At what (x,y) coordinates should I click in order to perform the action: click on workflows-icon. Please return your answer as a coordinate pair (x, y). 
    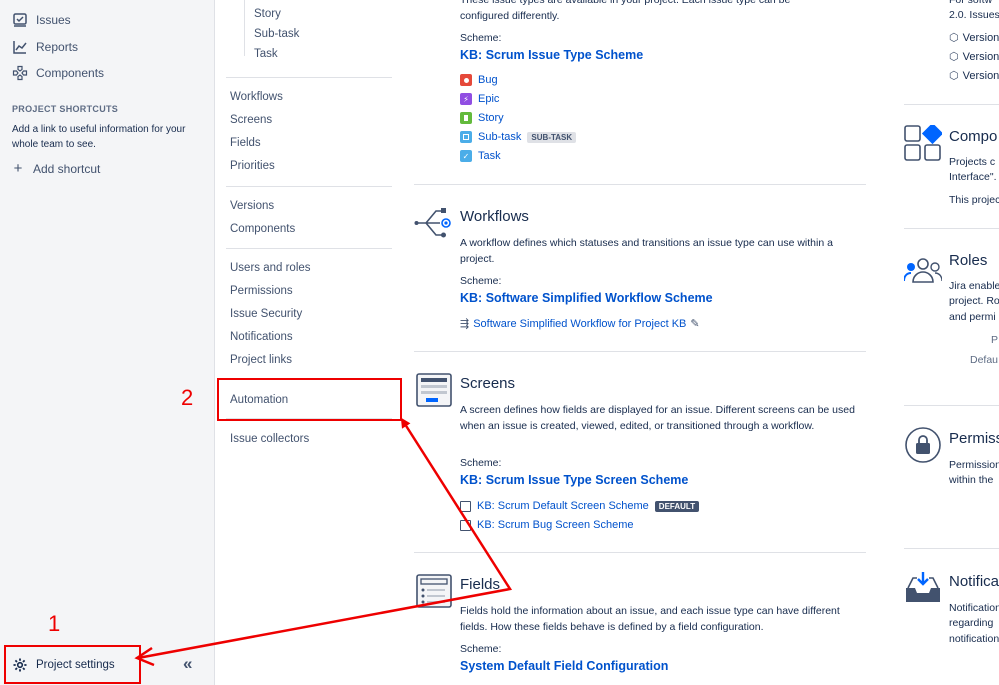
    Looking at the image, I should click on (432, 223).